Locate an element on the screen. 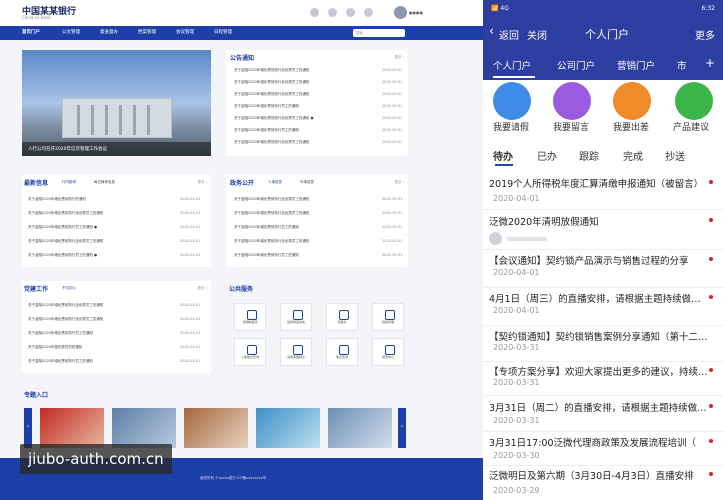  star-icon is located at coordinates (350, 12).